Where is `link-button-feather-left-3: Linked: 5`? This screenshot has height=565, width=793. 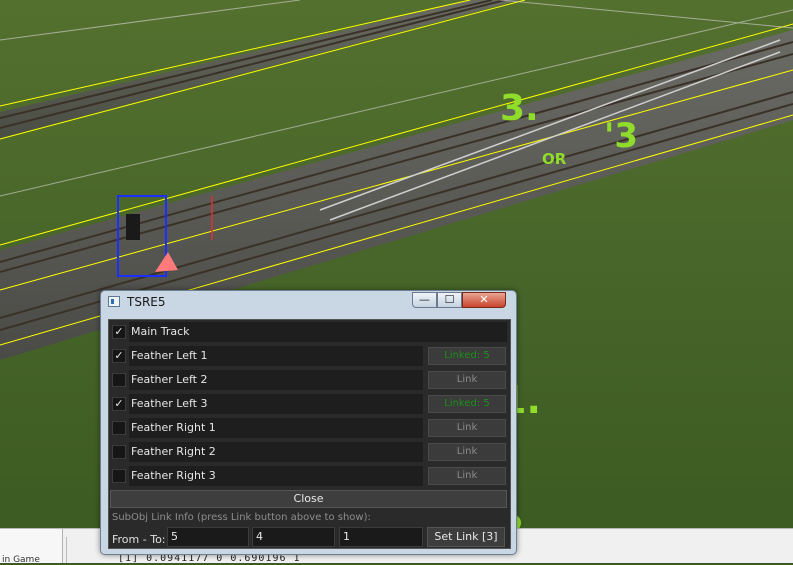
link-button-feather-left-3: Linked: 5 is located at coordinates (467, 404).